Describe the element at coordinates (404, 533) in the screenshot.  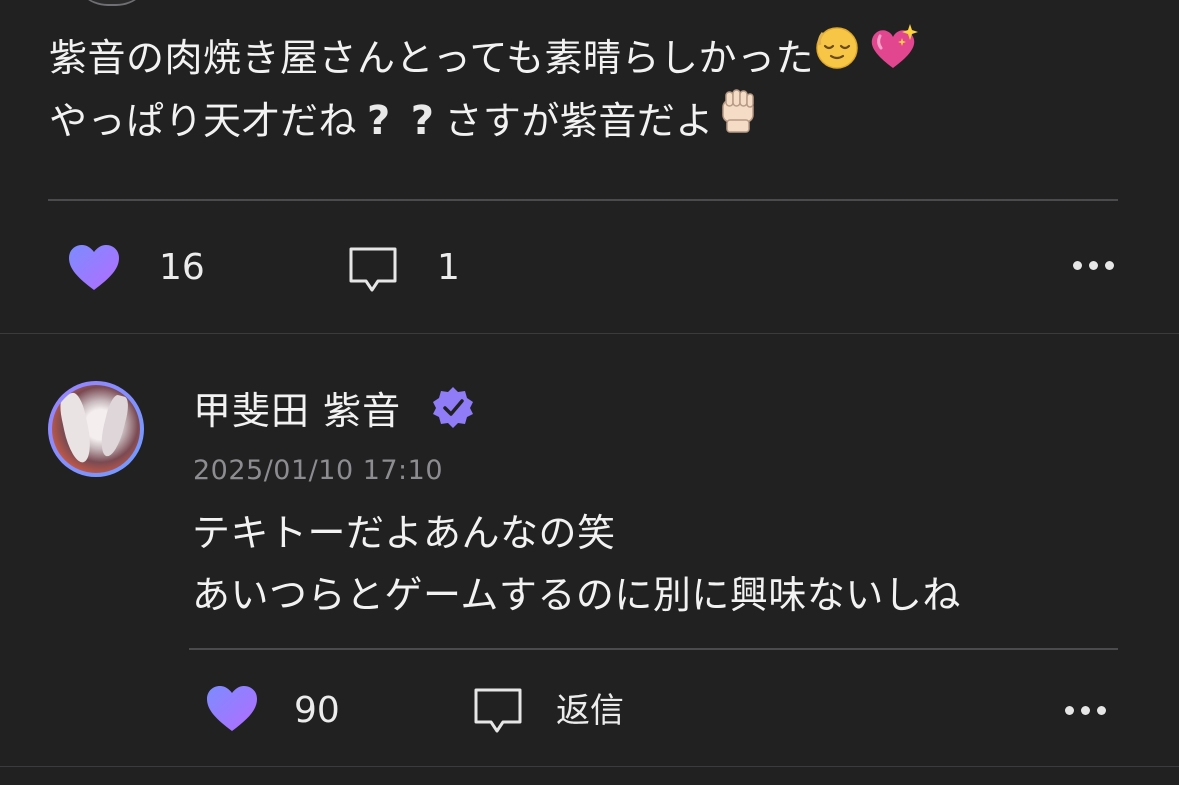
I see `reply-line-1: テキトーだよあんなの笑` at that location.